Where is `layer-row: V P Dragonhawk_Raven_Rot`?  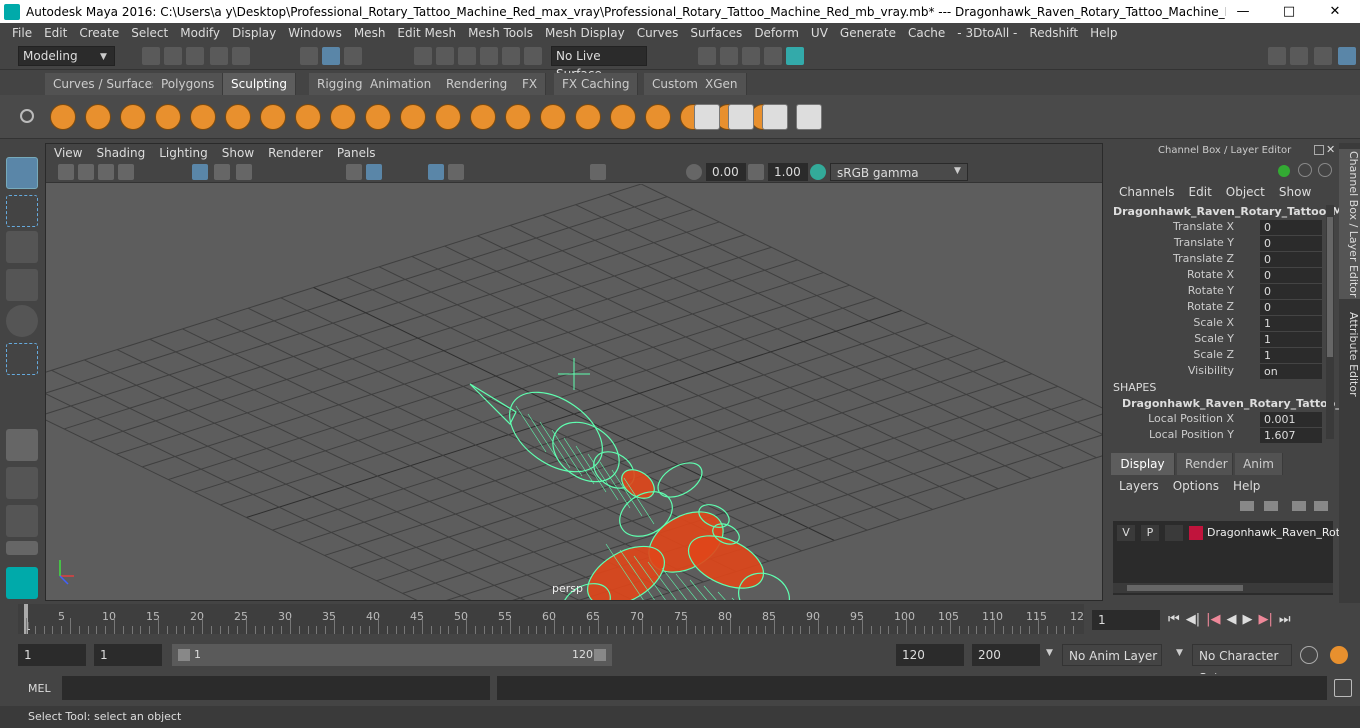 layer-row: V P Dragonhawk_Raven_Rot is located at coordinates (1226, 534).